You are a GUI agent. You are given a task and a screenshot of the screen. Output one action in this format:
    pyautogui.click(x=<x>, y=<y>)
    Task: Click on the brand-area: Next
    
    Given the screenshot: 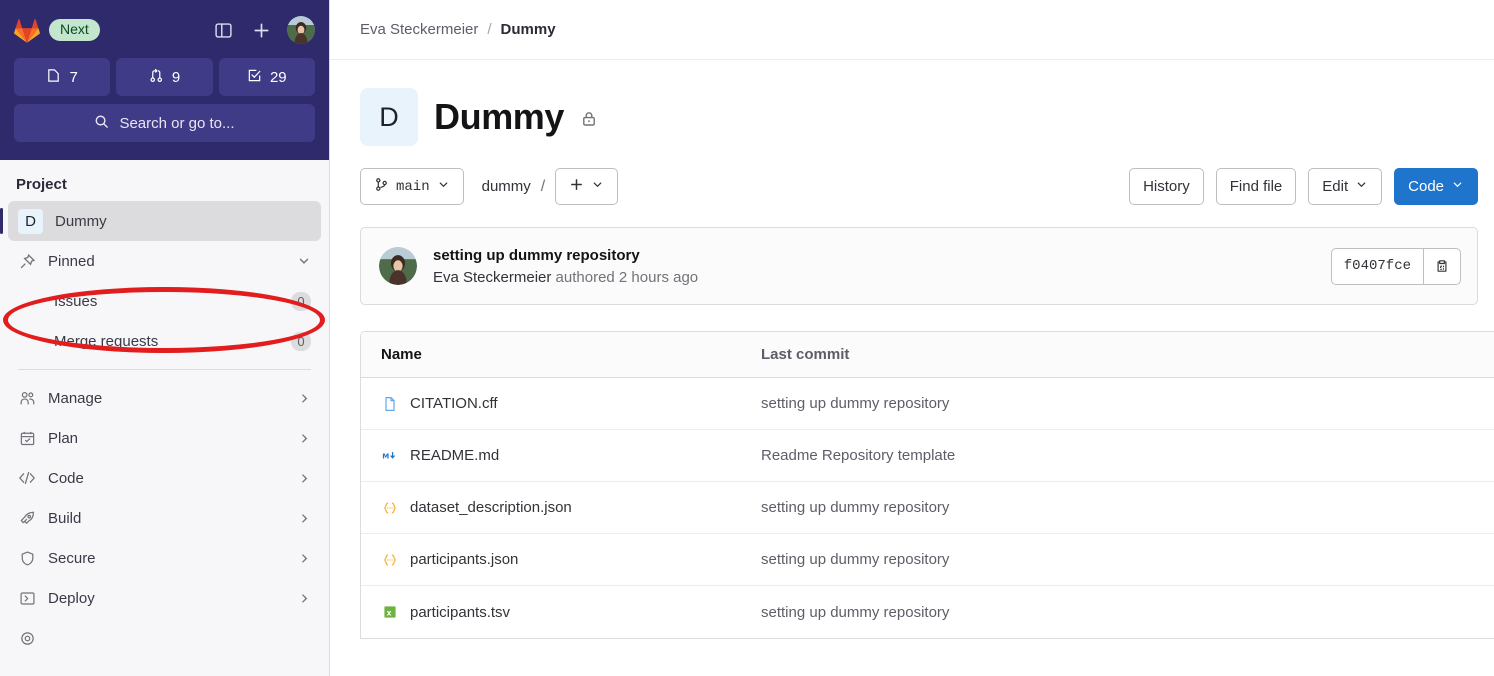 What is the action you would take?
    pyautogui.click(x=57, y=30)
    